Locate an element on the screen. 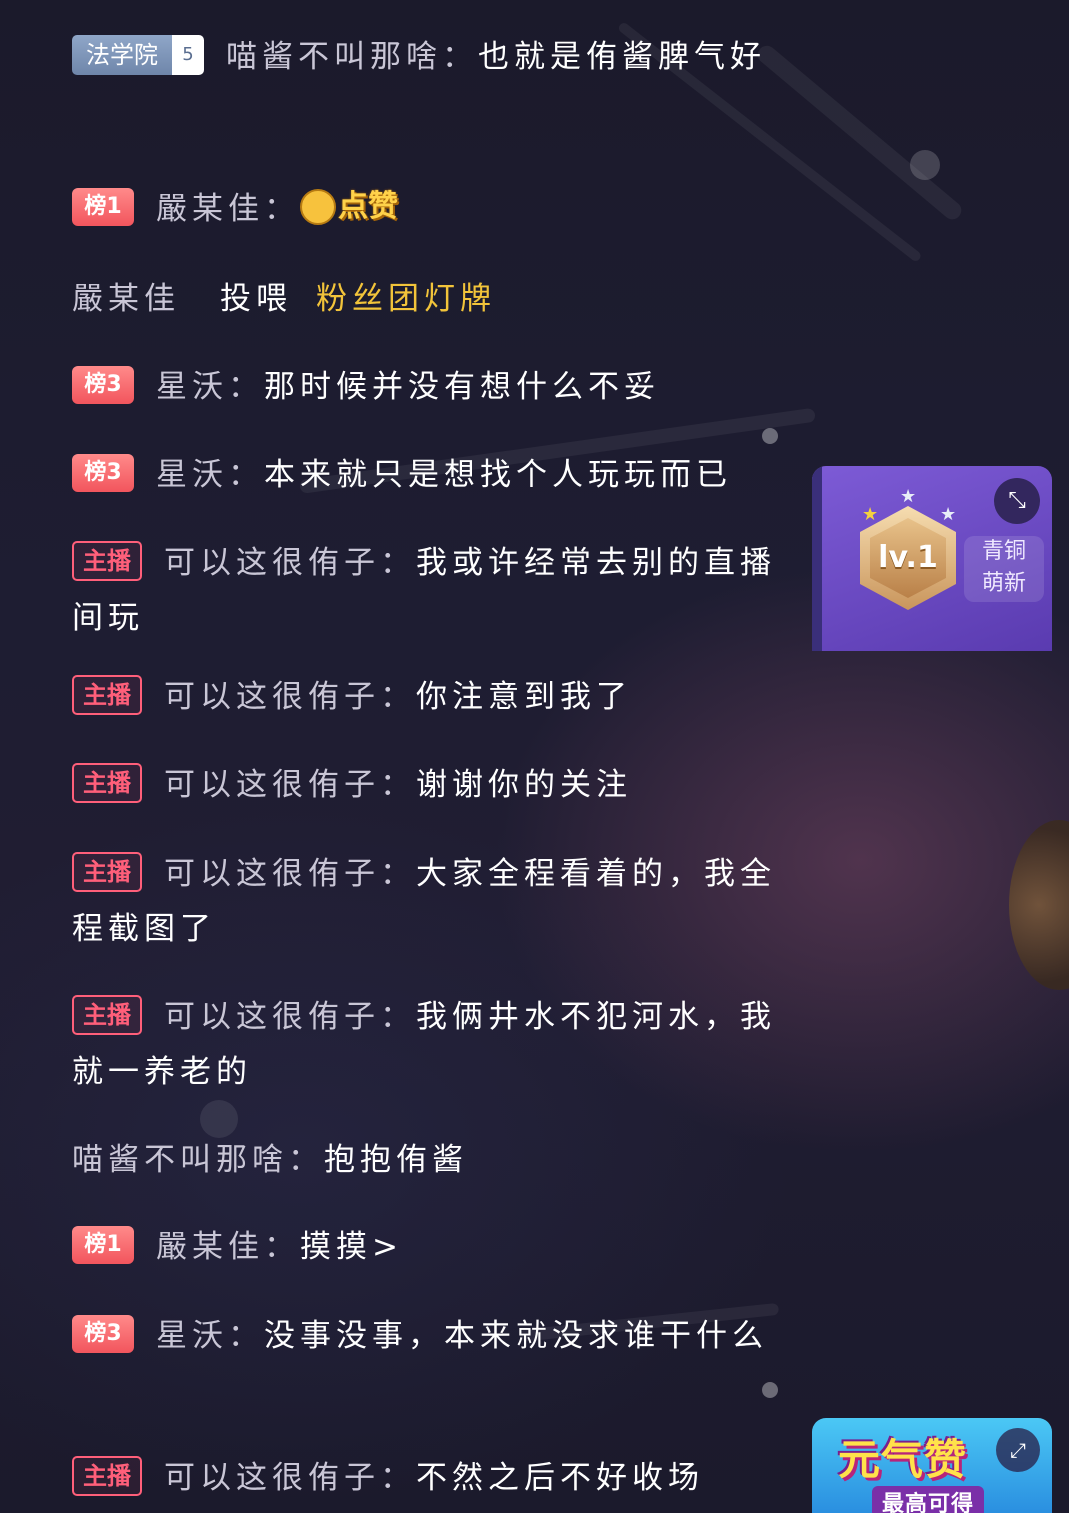  chat-text: 不然之后不好收场 is located at coordinates (560, 1478).